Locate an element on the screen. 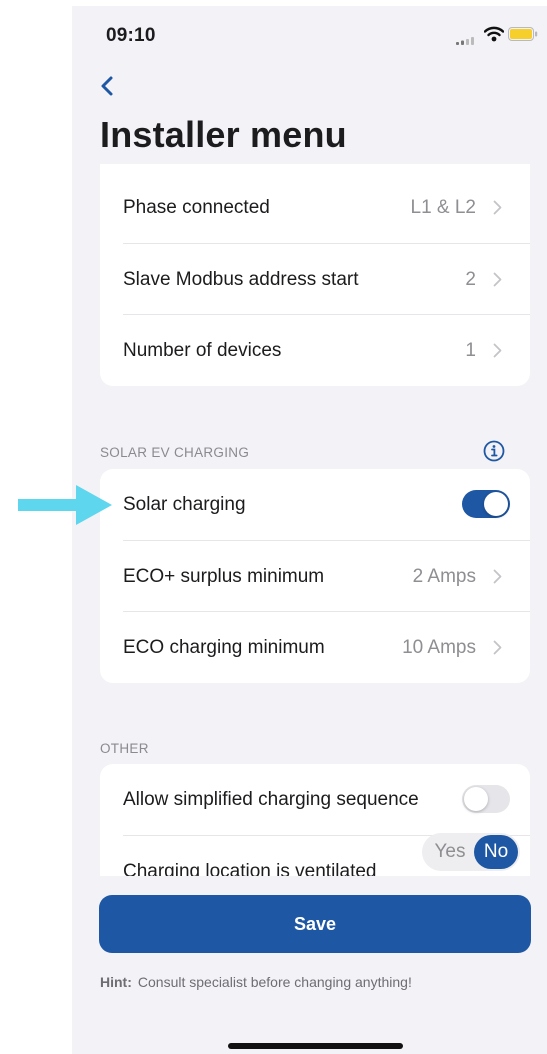 The image size is (547, 1054). settings-row-solar-charging: Solar charging is located at coordinates (315, 504).